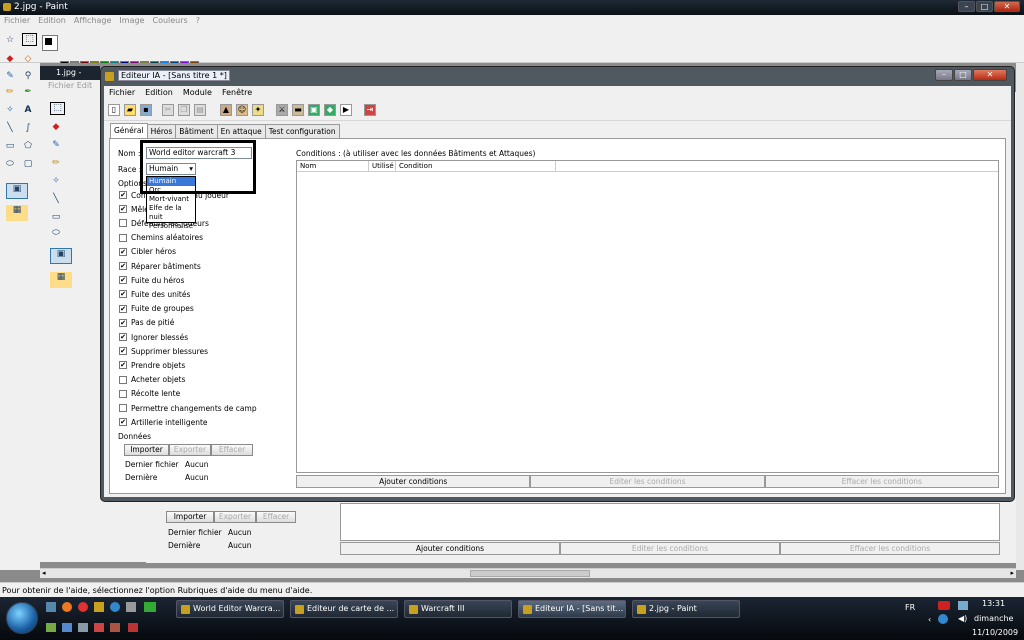 This screenshot has width=1024, height=640. I want to click on back-ajouter-button: Ajouter conditions, so click(450, 548).